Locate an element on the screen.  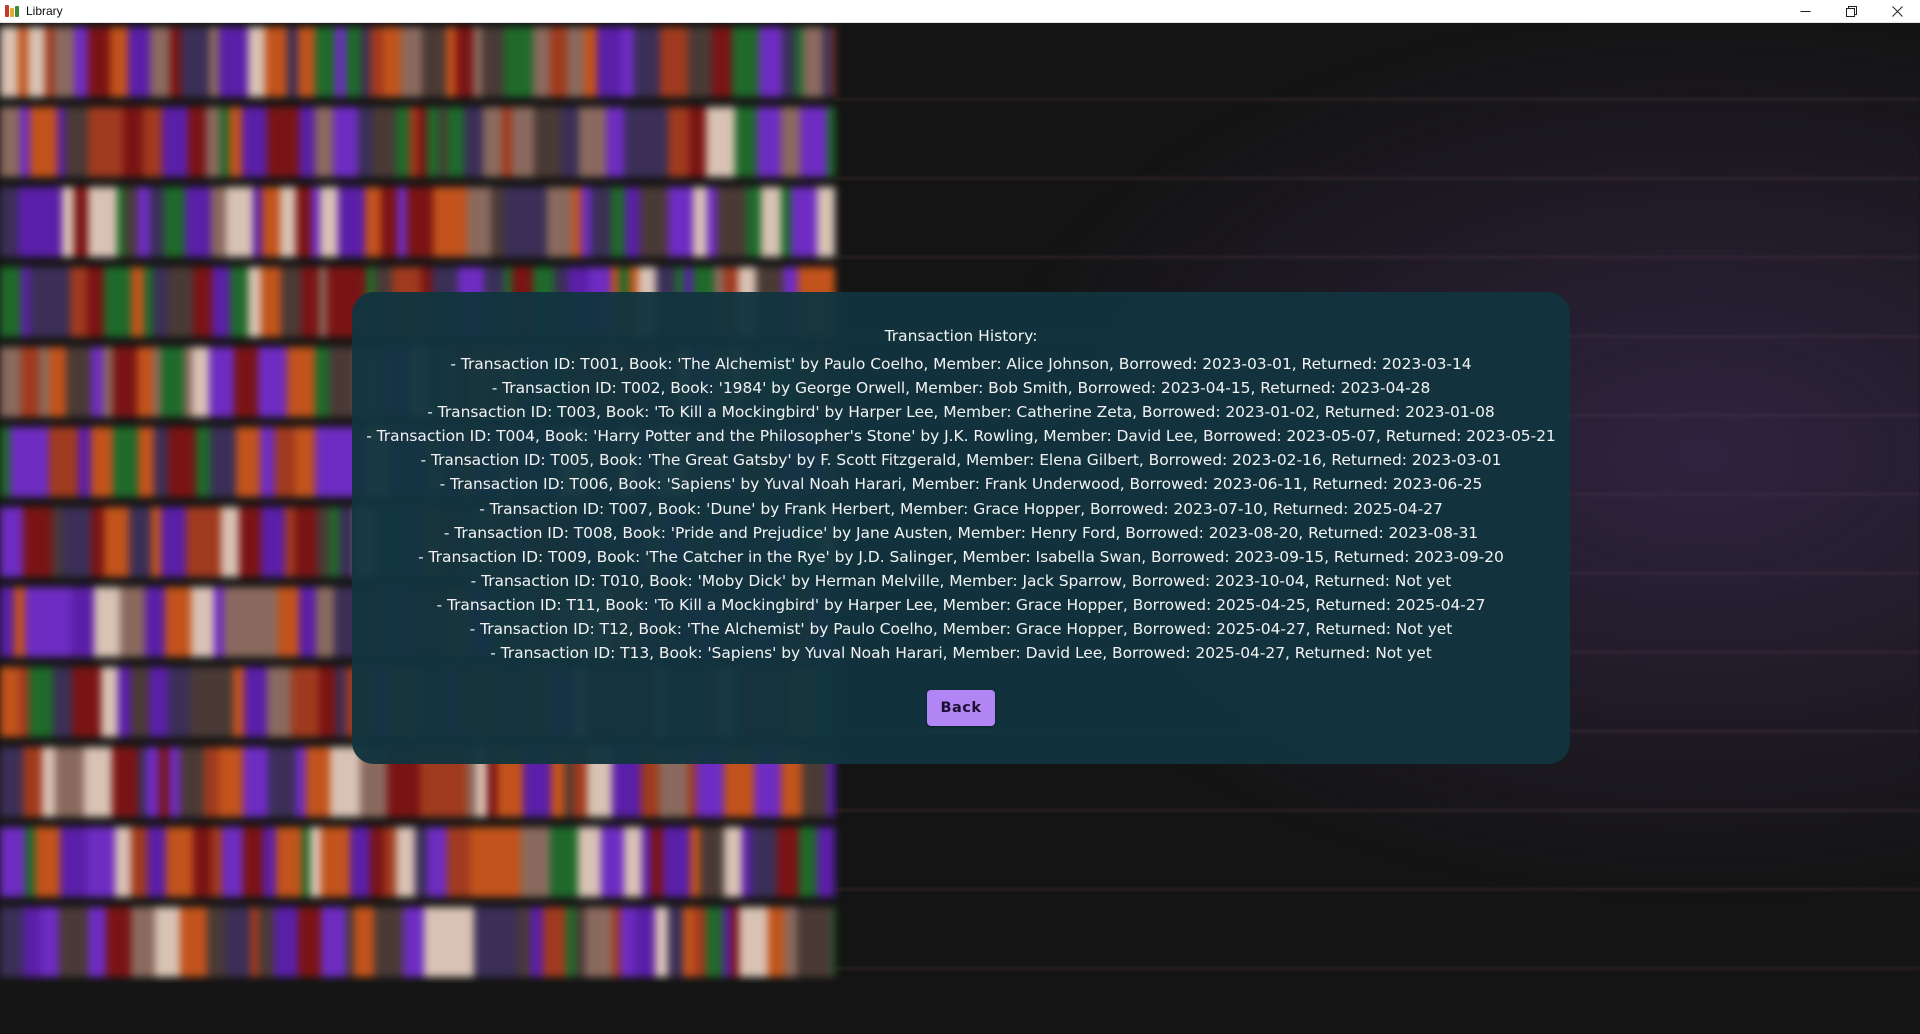
minimize-button is located at coordinates (1805, 11).